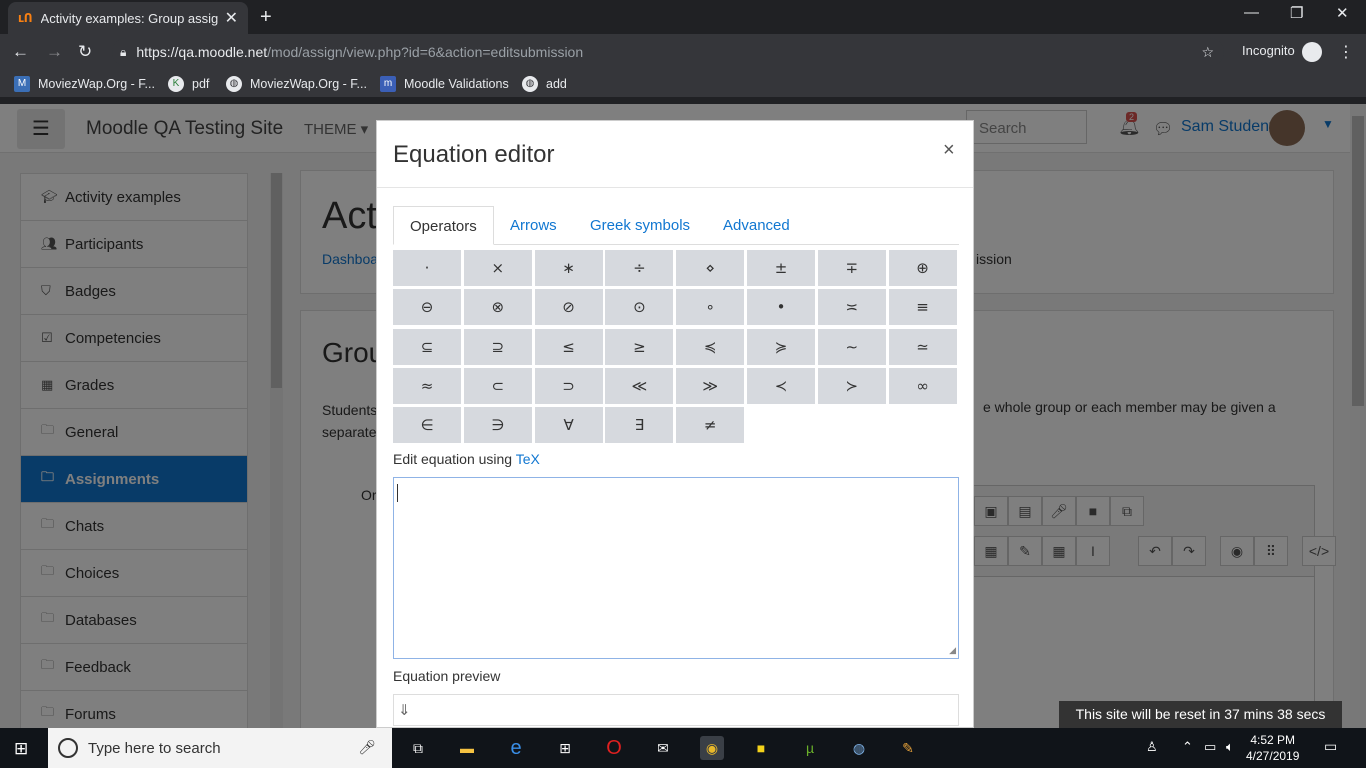  What do you see at coordinates (68, 748) in the screenshot?
I see `cortana-icon` at bounding box center [68, 748].